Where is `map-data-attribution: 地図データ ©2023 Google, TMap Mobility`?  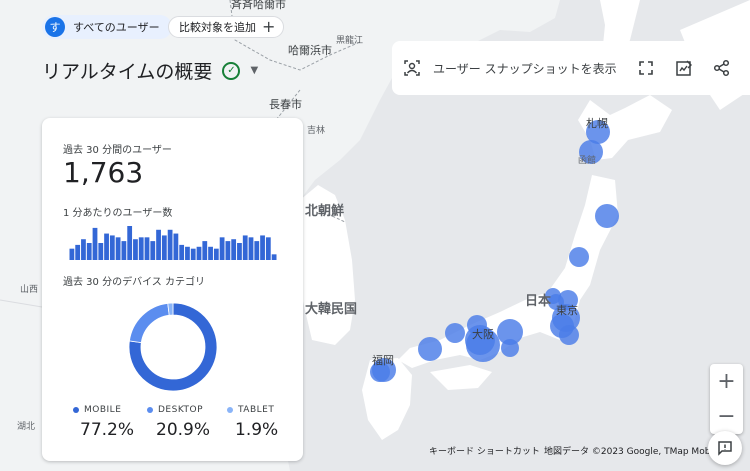
map-data-attribution: 地図データ ©2023 Google, TMap Mobility is located at coordinates (635, 452).